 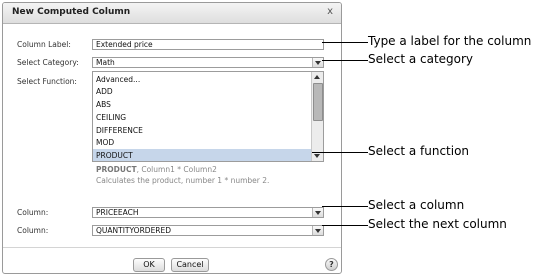 I want to click on function-signature: PRODUCT, Column1 * Column2, so click(x=156, y=169).